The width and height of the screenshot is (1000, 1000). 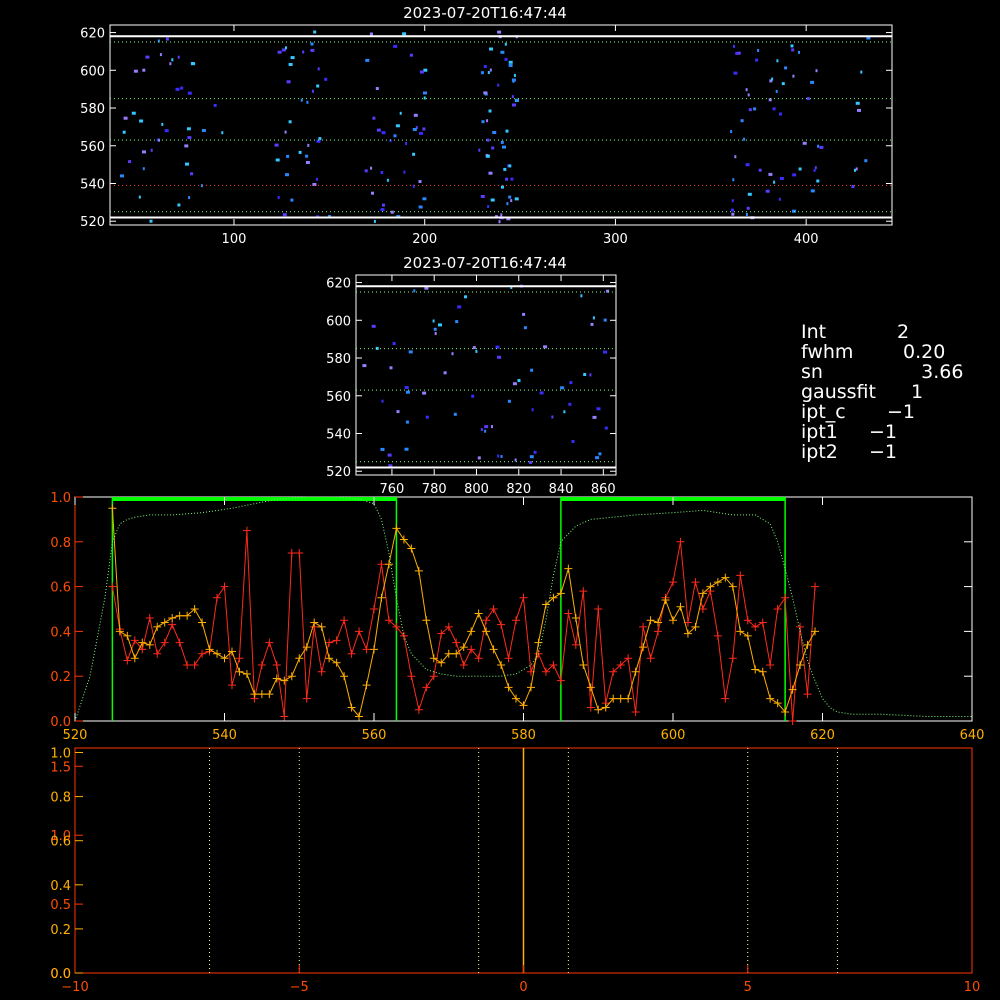 What do you see at coordinates (60, 722) in the screenshot?
I see `profile-y-tick-label: 0.0` at bounding box center [60, 722].